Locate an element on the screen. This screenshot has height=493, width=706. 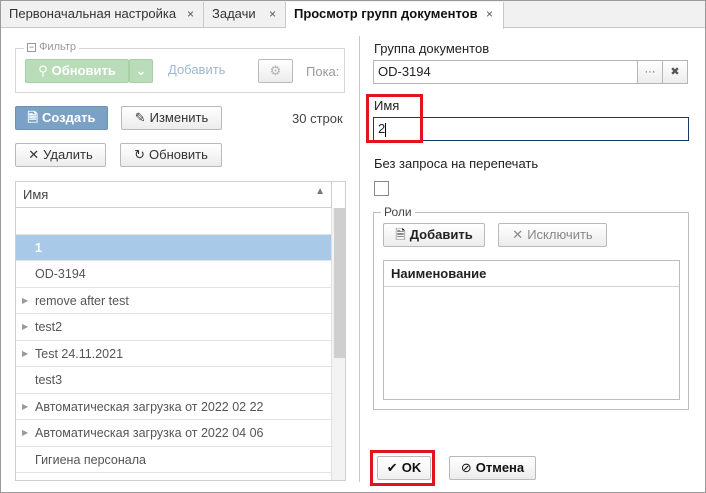
table-row: ▶ Автоматическая загрузка от 2022 02 22 is located at coordinates (173, 407).